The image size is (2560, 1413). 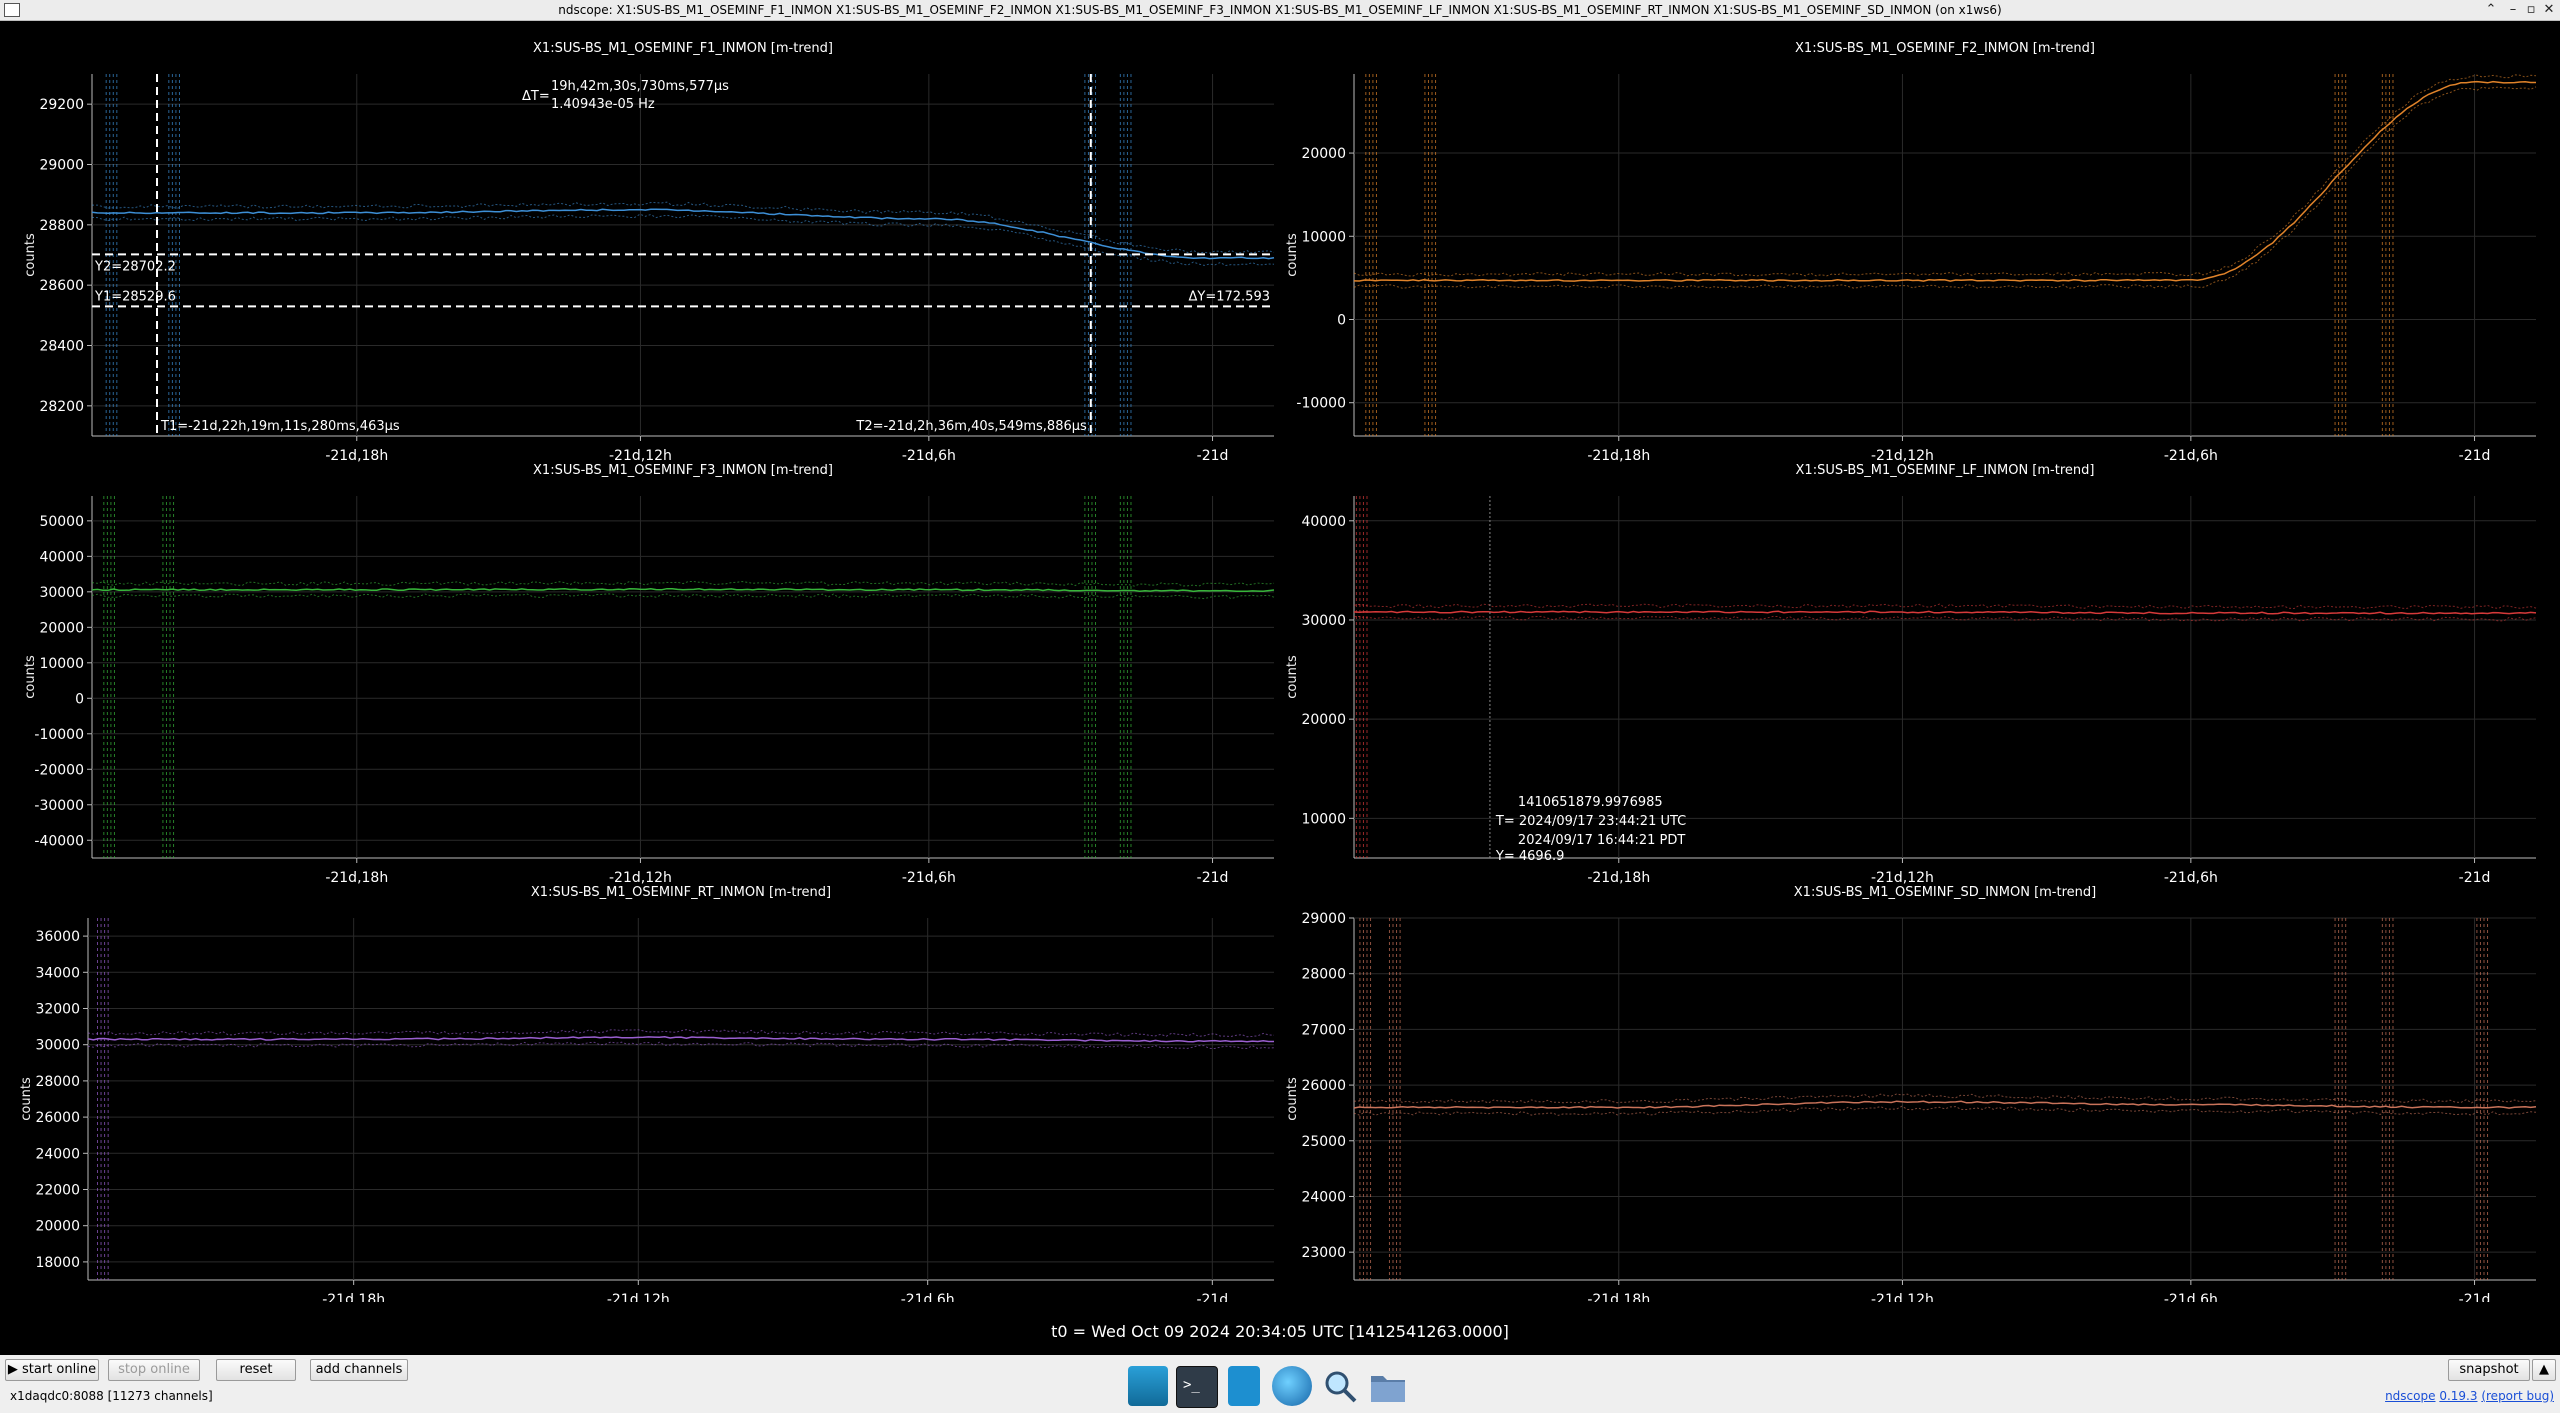 I want to click on plot-title: X1:SUS-BS_M1_OSEMINF_F2_INMON [m-trend], so click(x=1945, y=48).